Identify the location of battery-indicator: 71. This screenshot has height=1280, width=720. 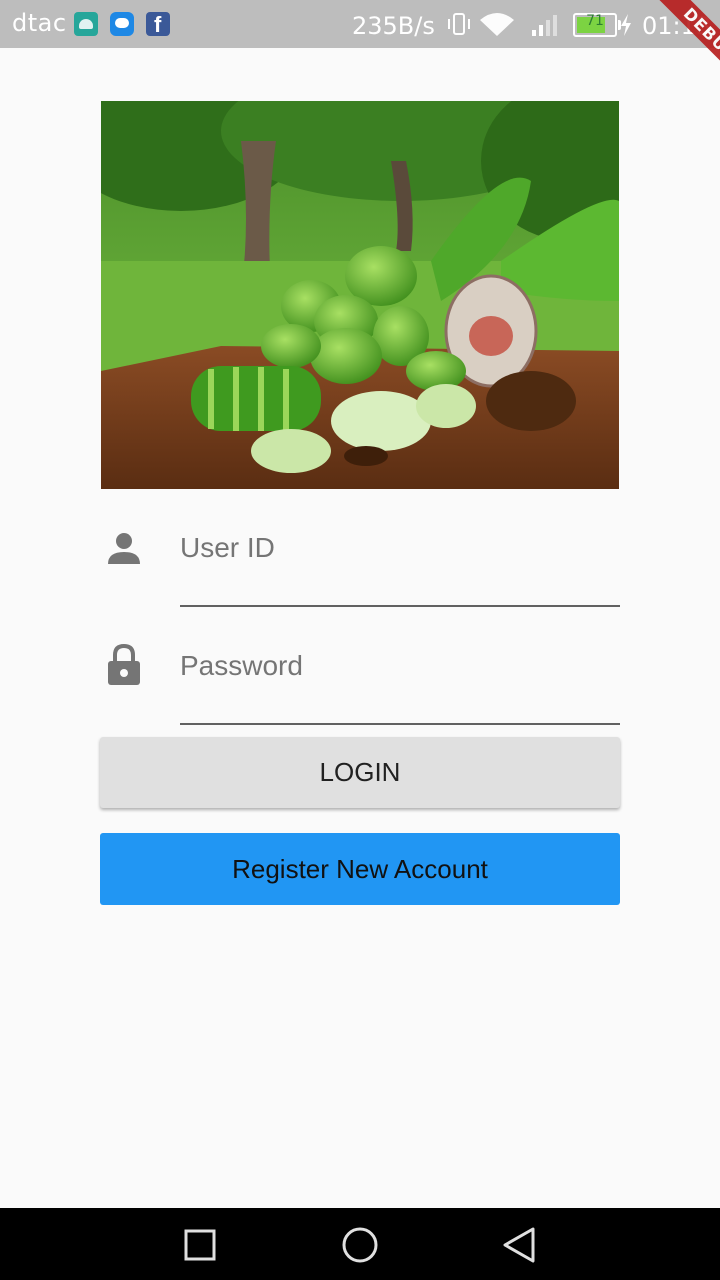
(597, 25).